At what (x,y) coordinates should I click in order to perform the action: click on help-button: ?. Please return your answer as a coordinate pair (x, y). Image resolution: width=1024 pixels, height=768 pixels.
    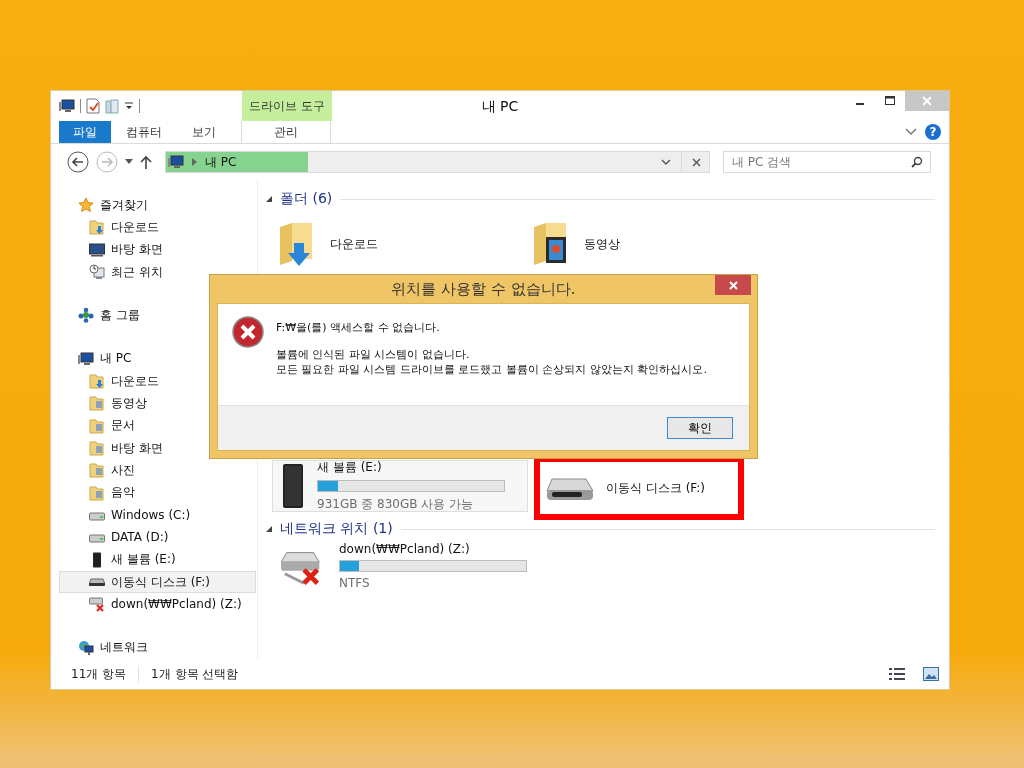
    Looking at the image, I should click on (933, 132).